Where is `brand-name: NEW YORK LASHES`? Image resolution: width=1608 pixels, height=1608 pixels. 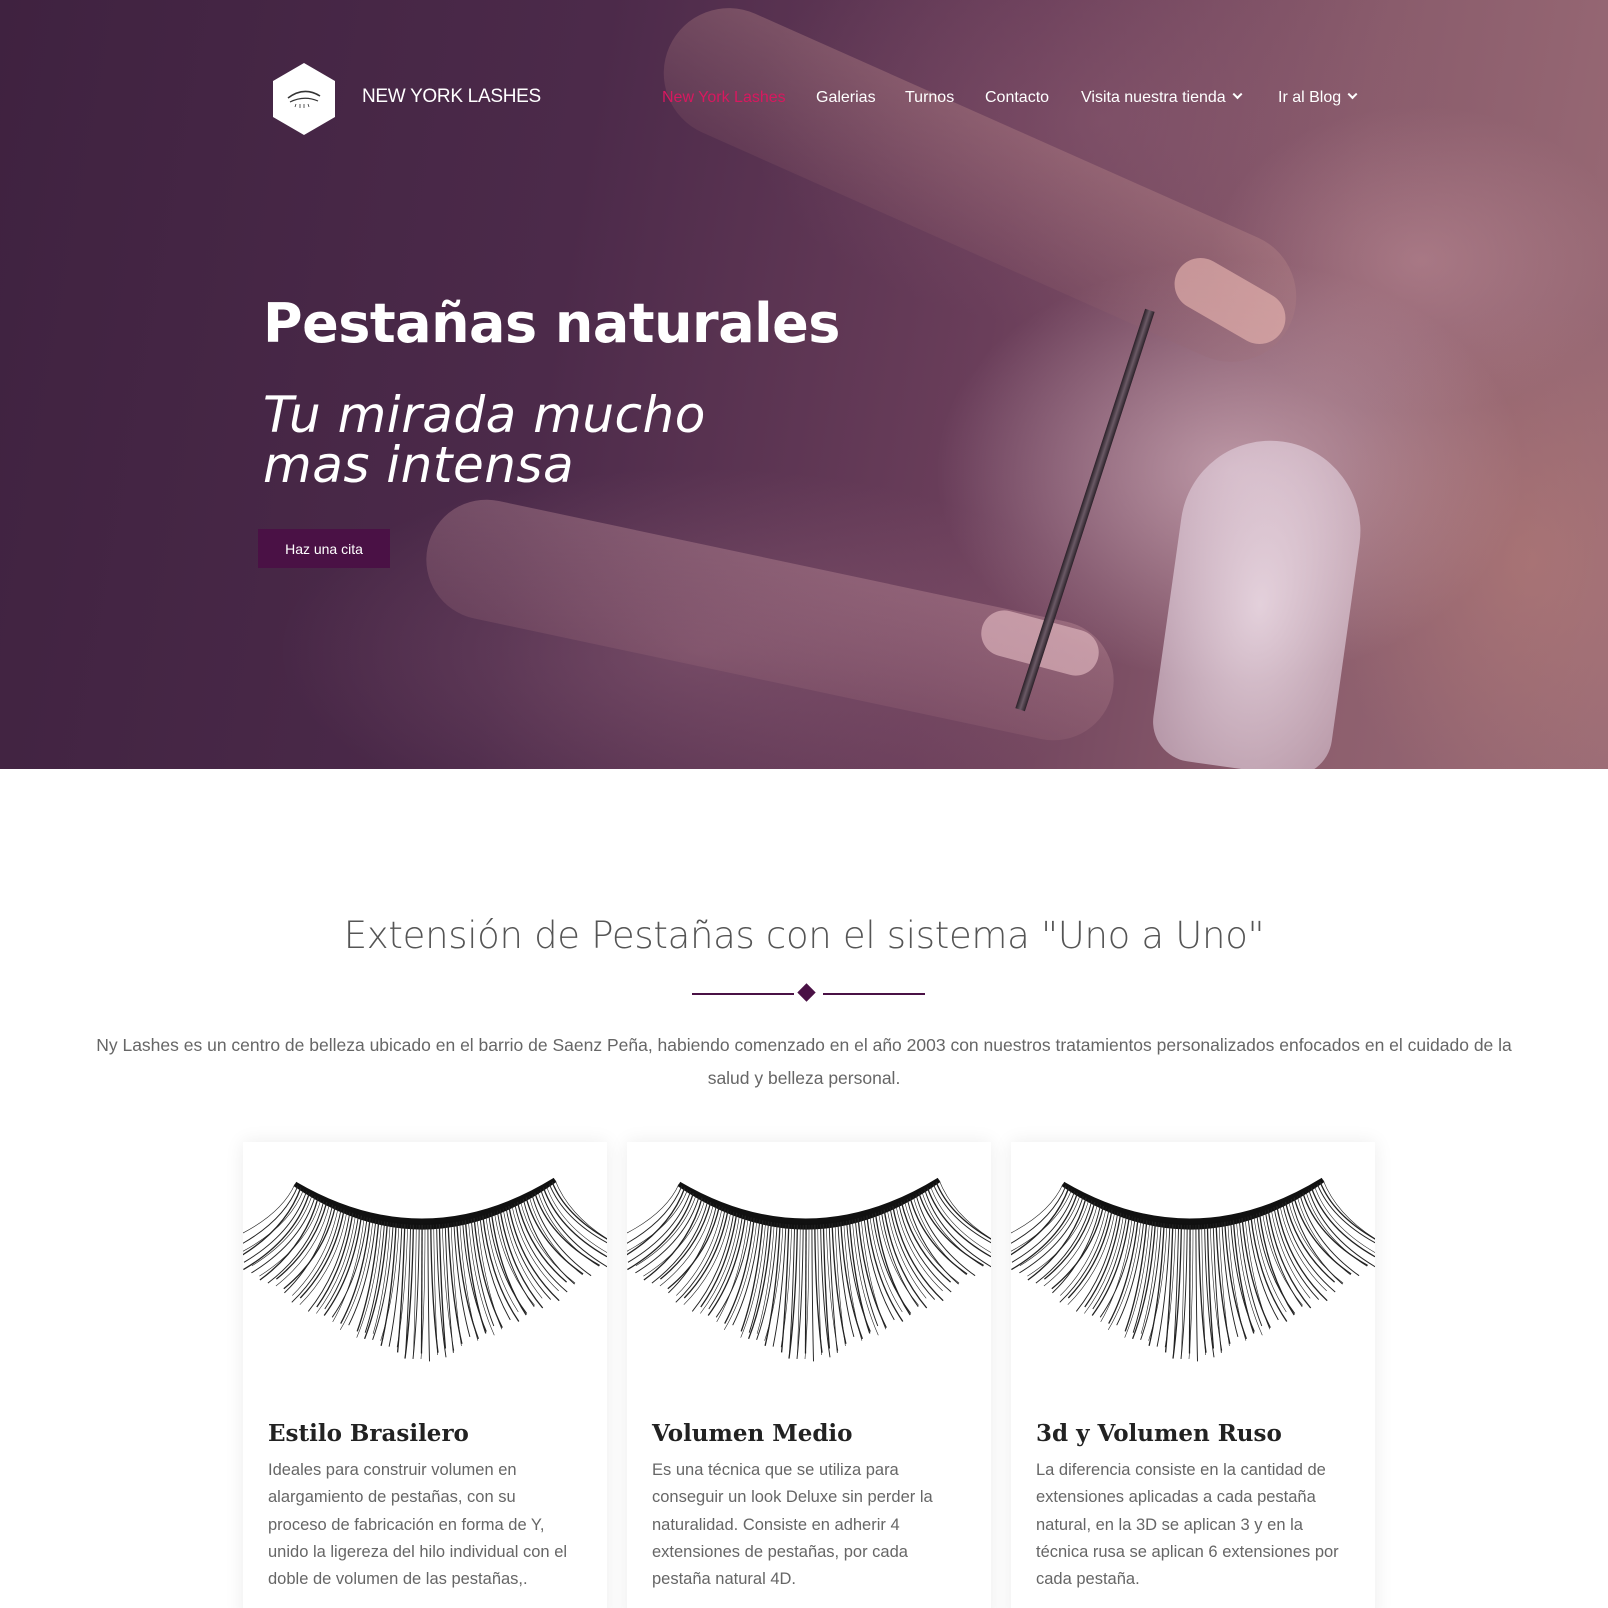
brand-name: NEW YORK LASHES is located at coordinates (451, 97).